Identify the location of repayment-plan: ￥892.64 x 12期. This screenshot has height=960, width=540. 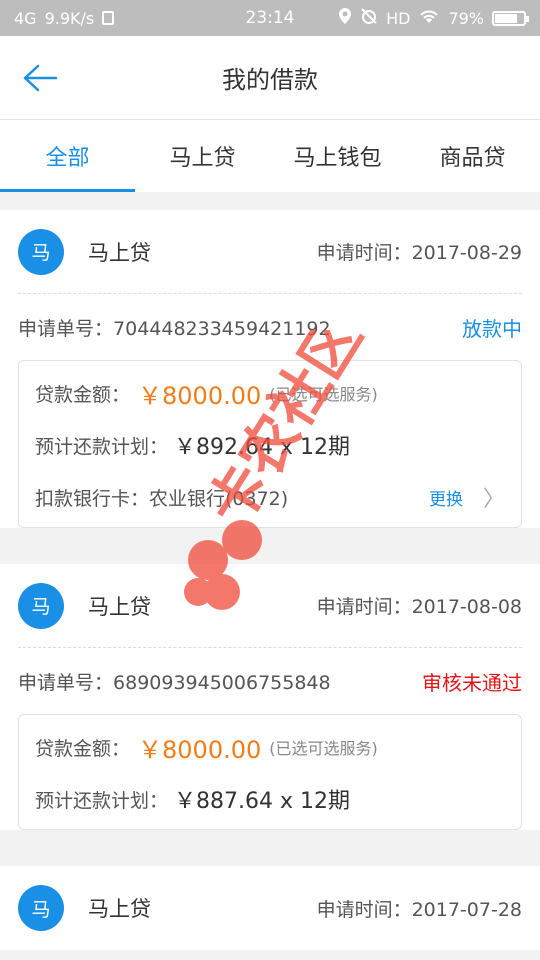
(262, 447).